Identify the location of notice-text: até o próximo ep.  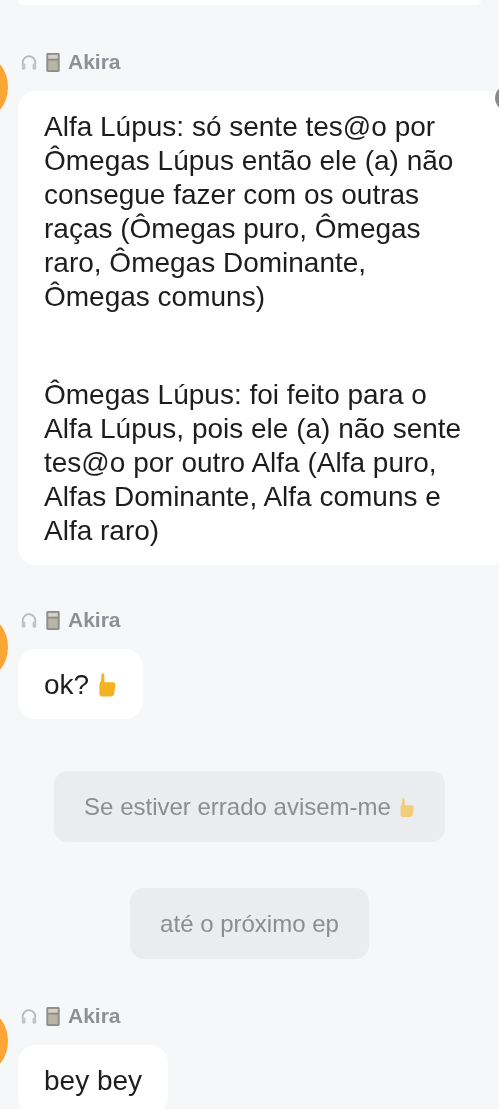
(249, 923).